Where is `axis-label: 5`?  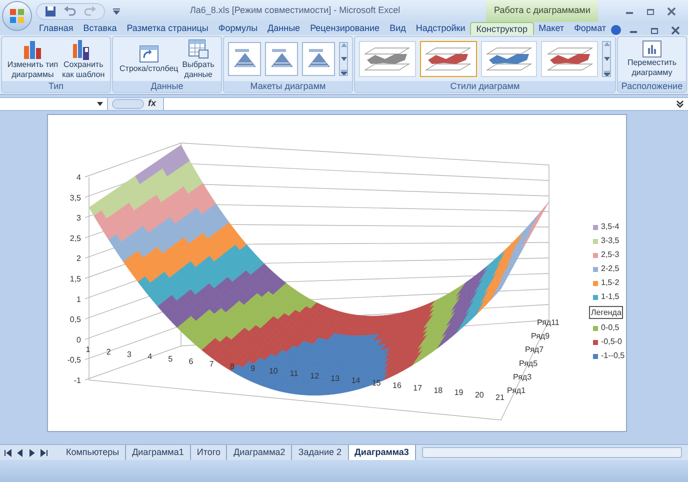
axis-label: 5 is located at coordinates (170, 359).